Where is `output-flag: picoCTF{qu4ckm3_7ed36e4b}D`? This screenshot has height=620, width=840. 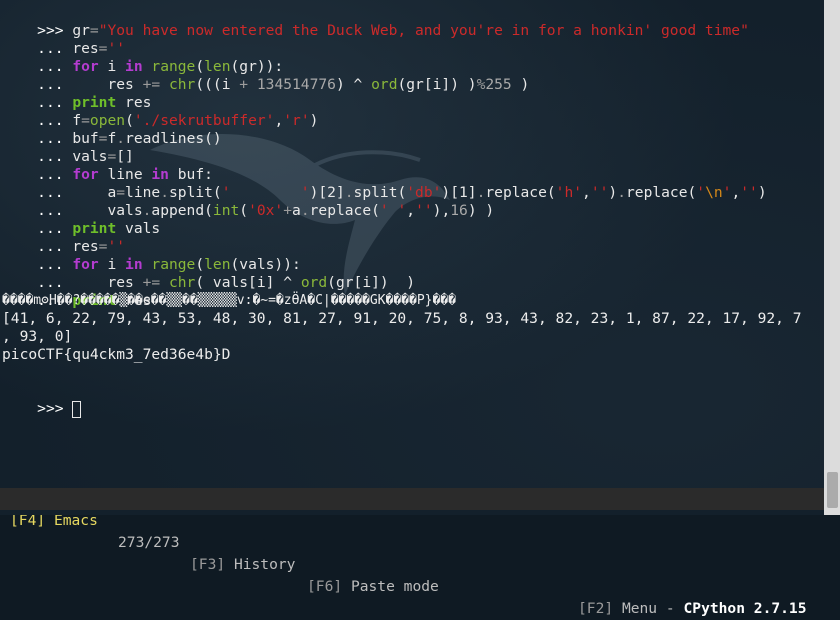
output-flag: picoCTF{qu4ckm3_7ed36e4b}D is located at coordinates (116, 354).